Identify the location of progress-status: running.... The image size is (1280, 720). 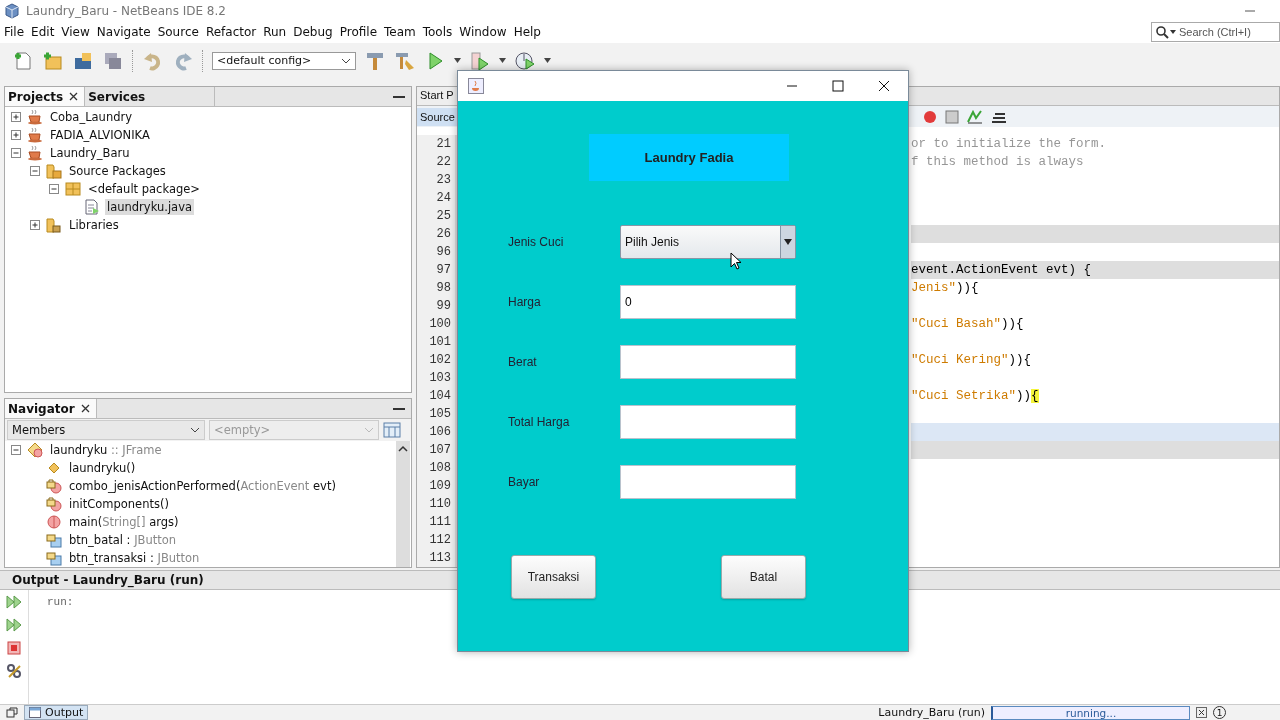
(1090, 712).